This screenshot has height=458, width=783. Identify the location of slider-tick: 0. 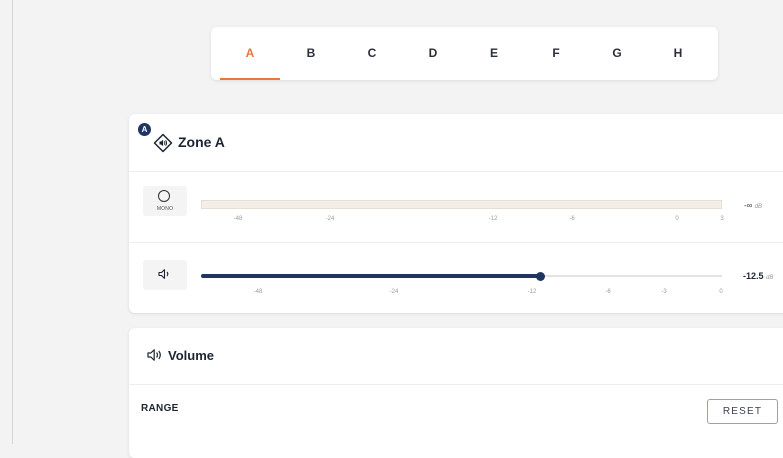
(721, 292).